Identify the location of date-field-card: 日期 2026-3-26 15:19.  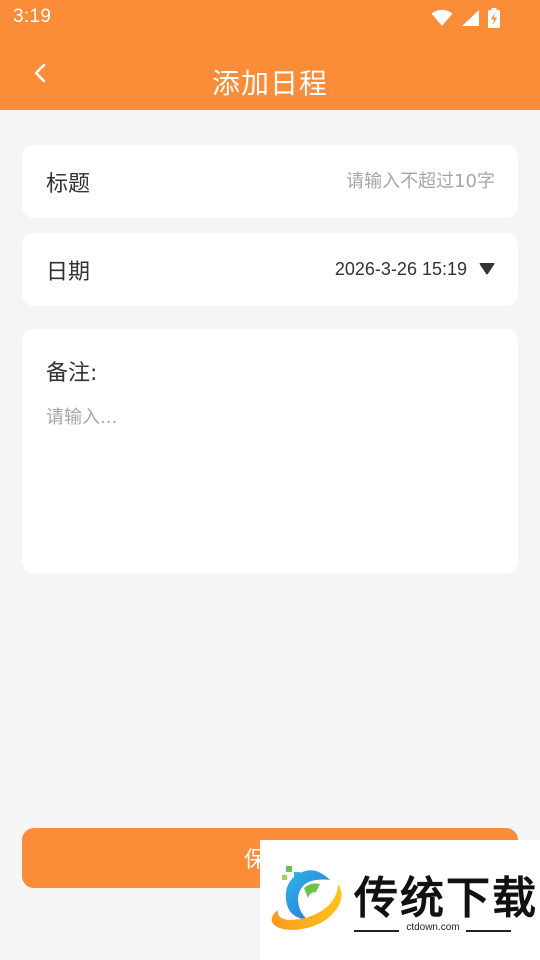
(270, 269).